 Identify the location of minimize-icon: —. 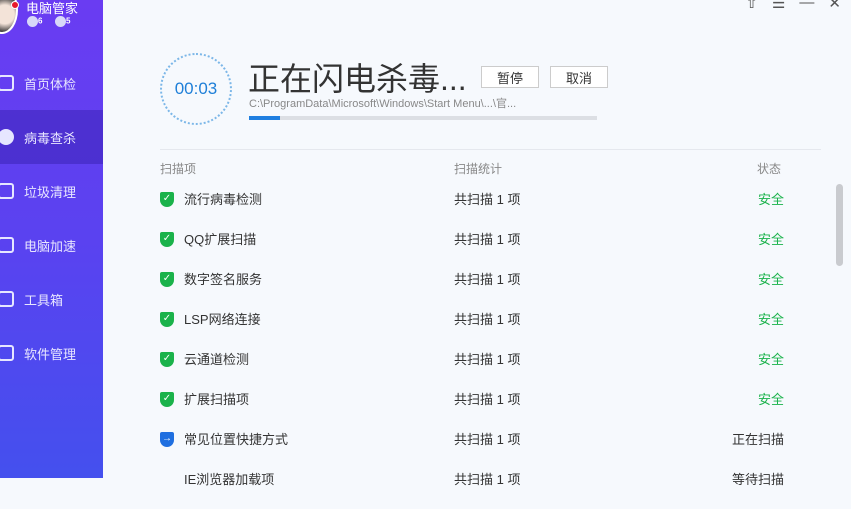
(806, 6).